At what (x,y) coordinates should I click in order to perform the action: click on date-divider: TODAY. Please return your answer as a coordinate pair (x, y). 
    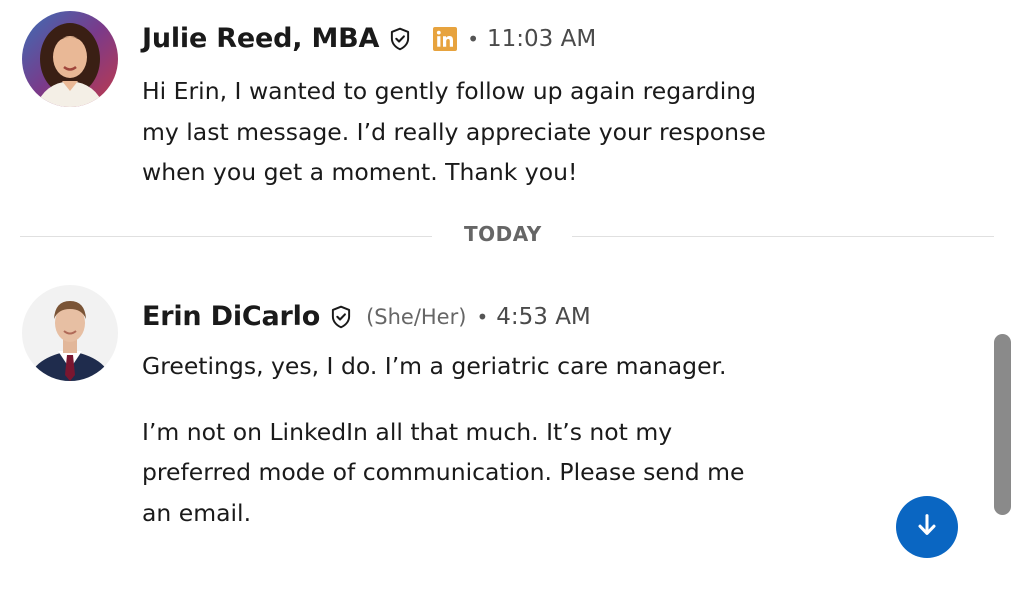
    Looking at the image, I should click on (507, 234).